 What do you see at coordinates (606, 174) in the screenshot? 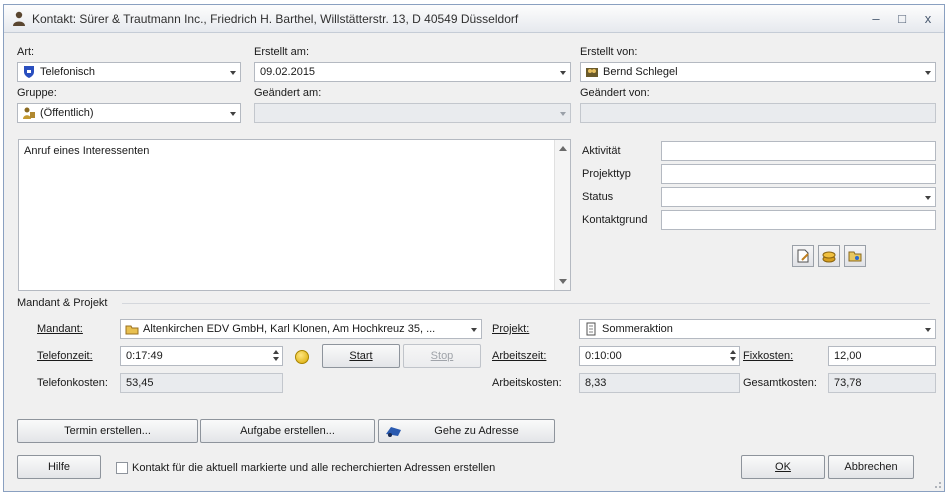
I see `projekttyp-label: Projekttyp` at bounding box center [606, 174].